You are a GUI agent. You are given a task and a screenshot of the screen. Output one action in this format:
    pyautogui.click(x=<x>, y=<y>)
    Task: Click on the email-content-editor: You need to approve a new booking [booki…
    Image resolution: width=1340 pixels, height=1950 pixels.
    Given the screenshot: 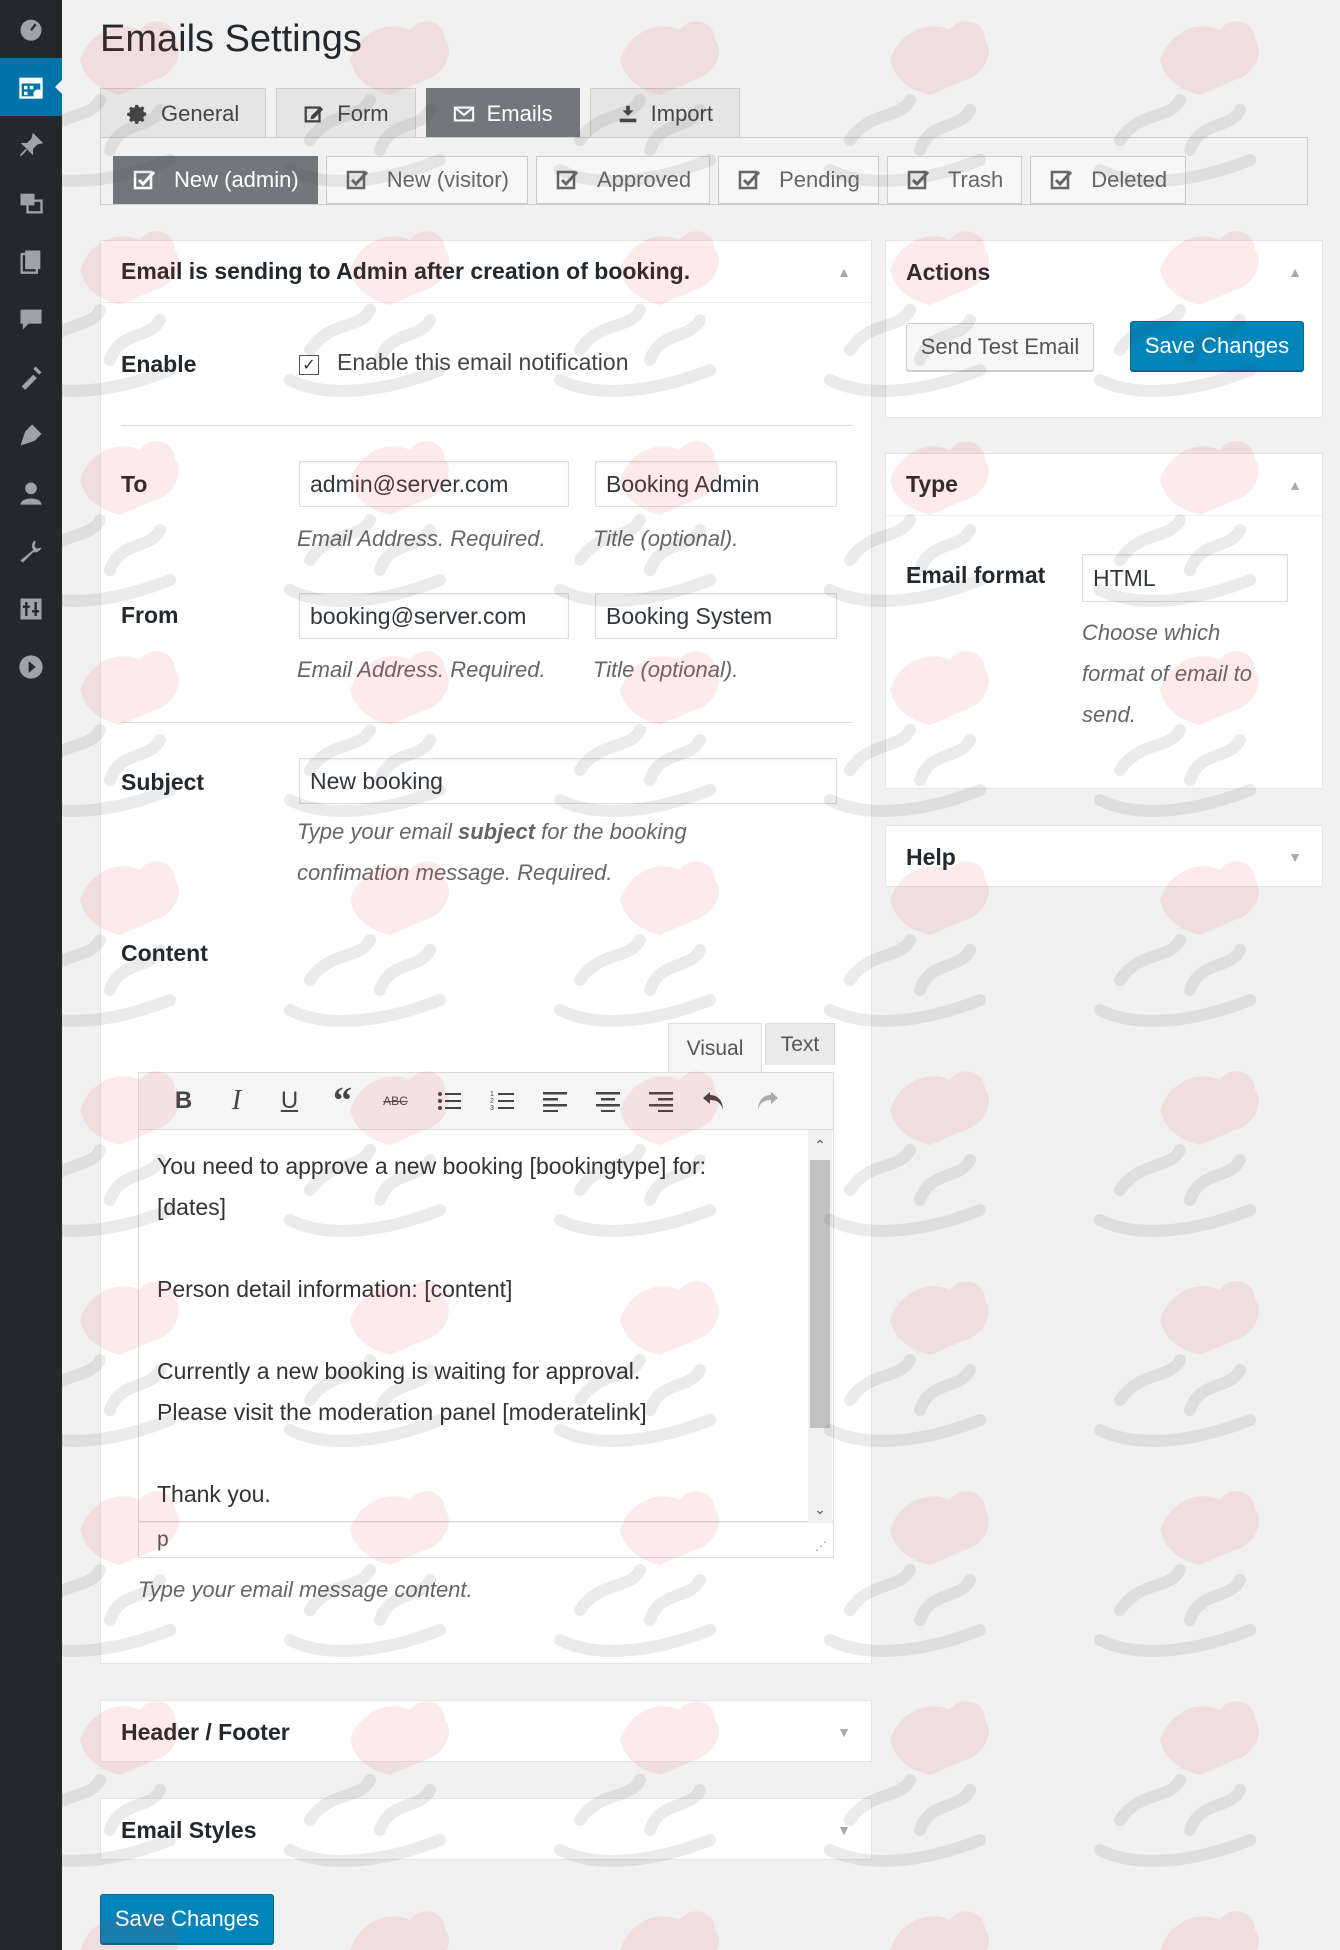 What is the action you would take?
    pyautogui.click(x=486, y=1326)
    